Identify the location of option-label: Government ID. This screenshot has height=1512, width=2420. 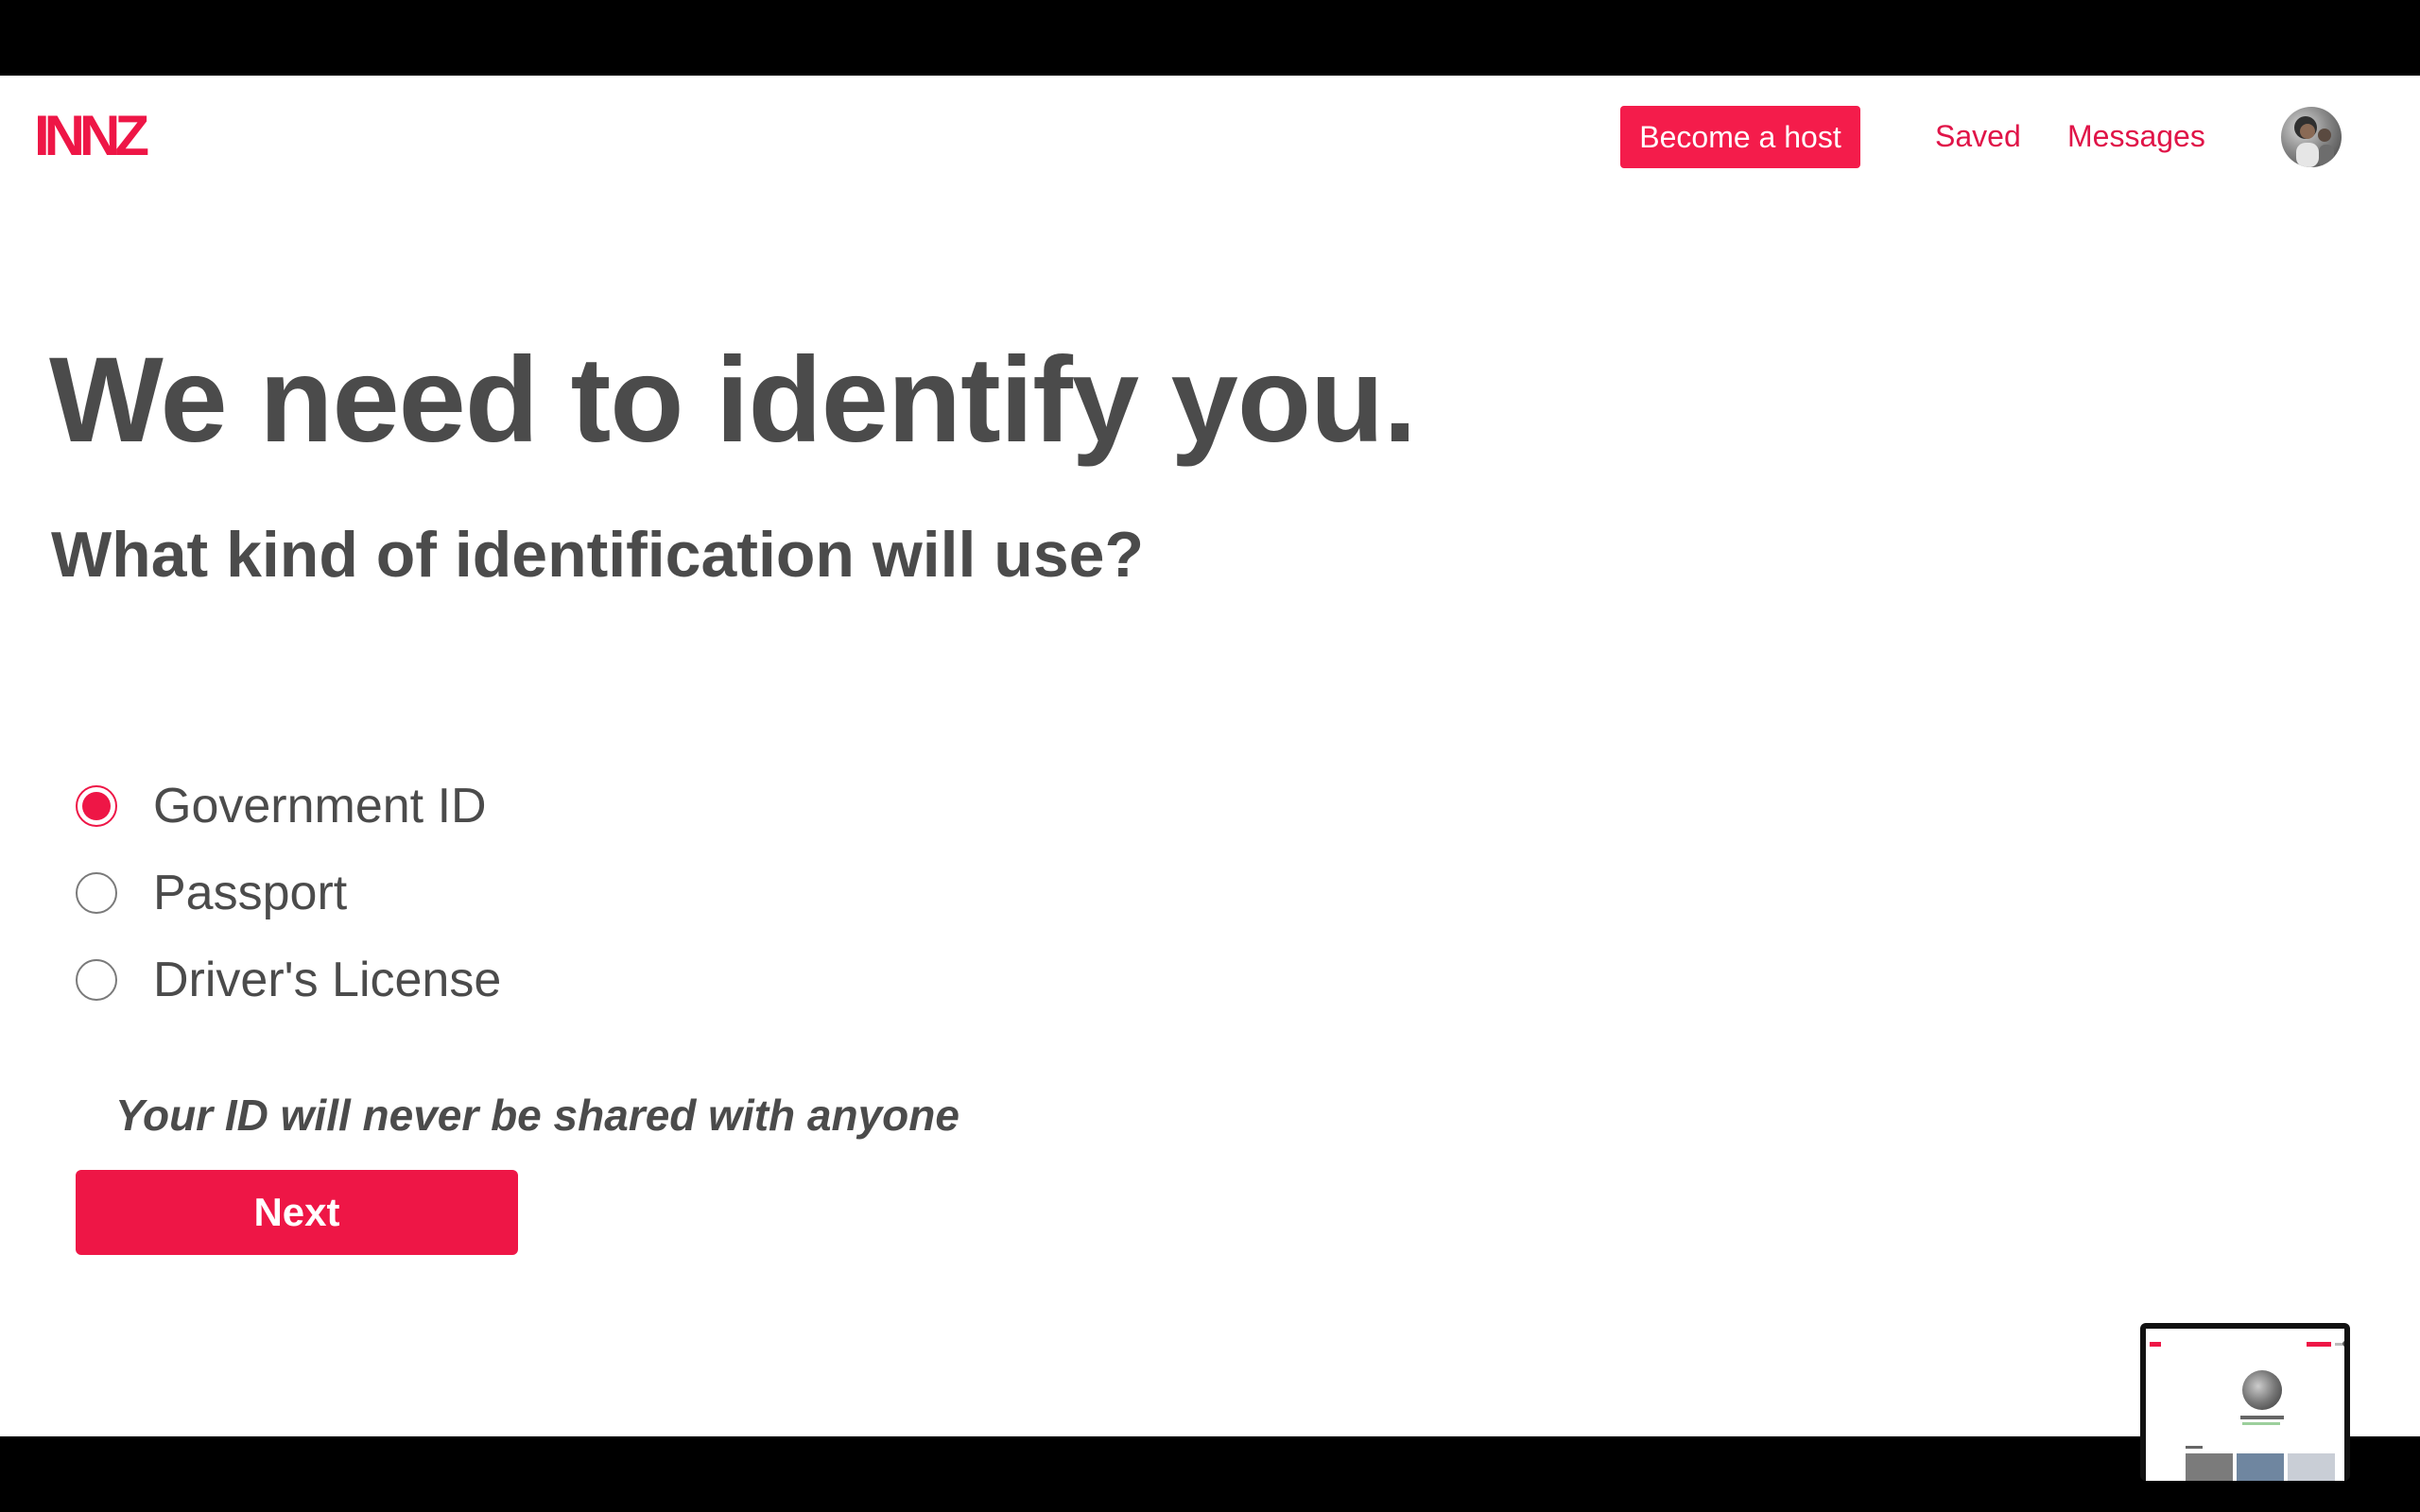
(320, 806).